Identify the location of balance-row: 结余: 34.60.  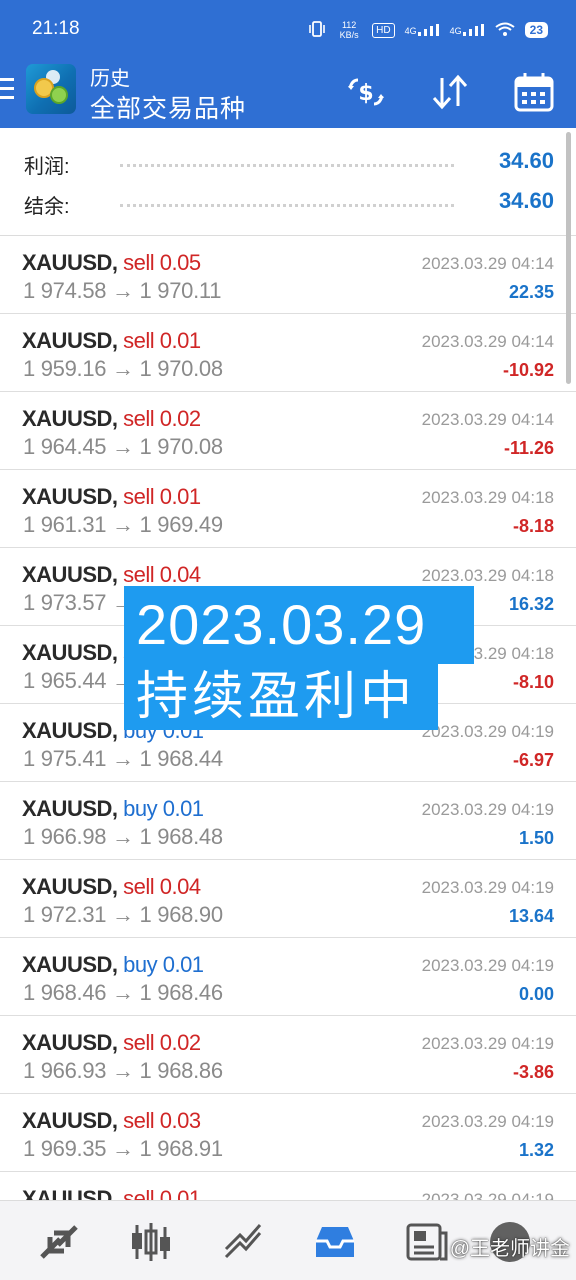
(289, 202).